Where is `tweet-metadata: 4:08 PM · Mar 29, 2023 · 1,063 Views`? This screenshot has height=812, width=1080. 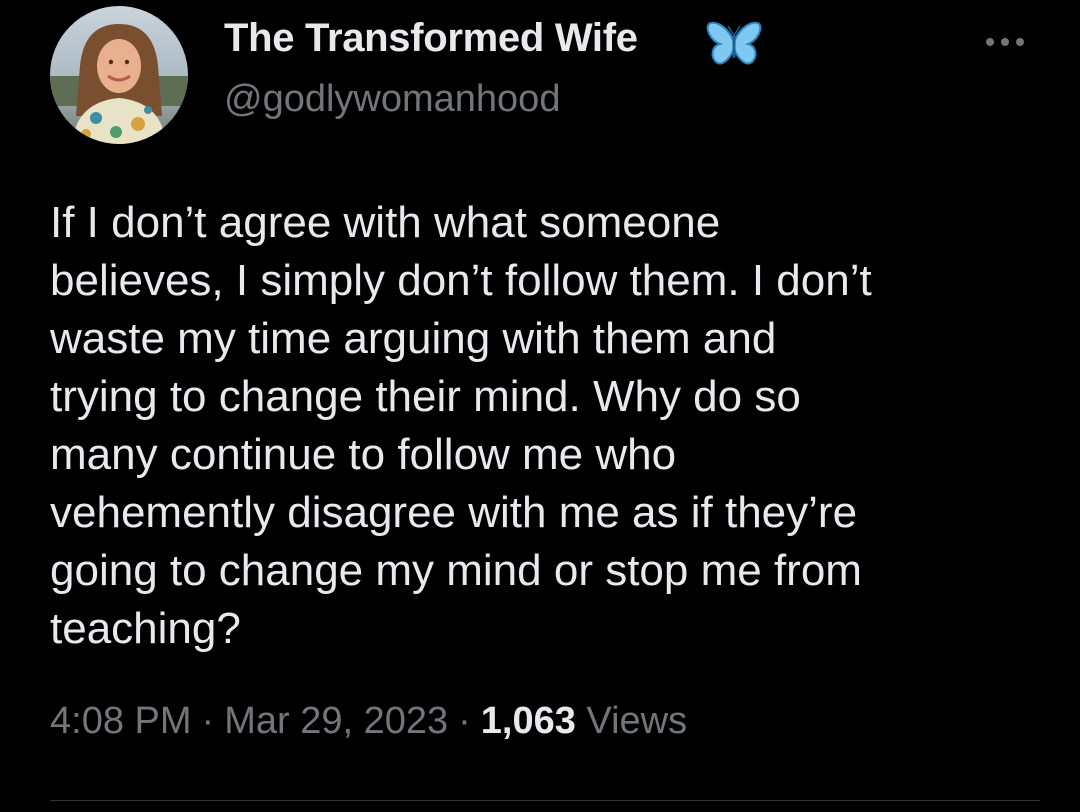
tweet-metadata: 4:08 PM · Mar 29, 2023 · 1,063 Views is located at coordinates (368, 721).